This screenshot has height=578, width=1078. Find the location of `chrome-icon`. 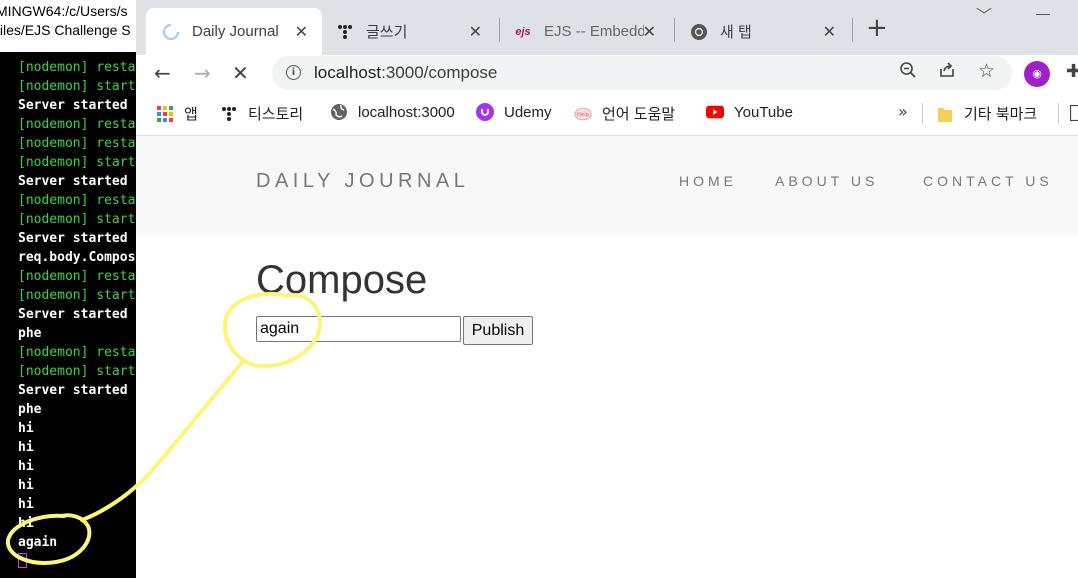

chrome-icon is located at coordinates (699, 32).